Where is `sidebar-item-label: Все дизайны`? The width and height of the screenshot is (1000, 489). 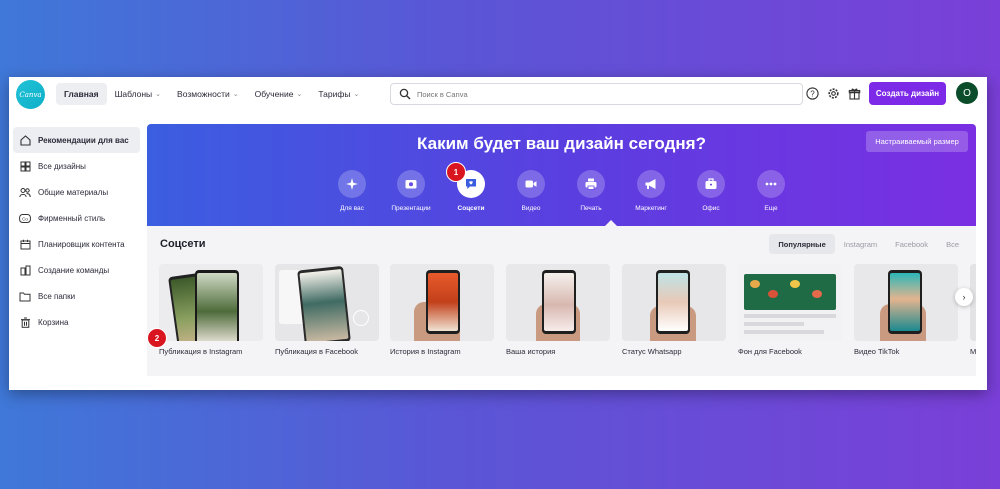
sidebar-item-label: Все дизайны is located at coordinates (62, 166).